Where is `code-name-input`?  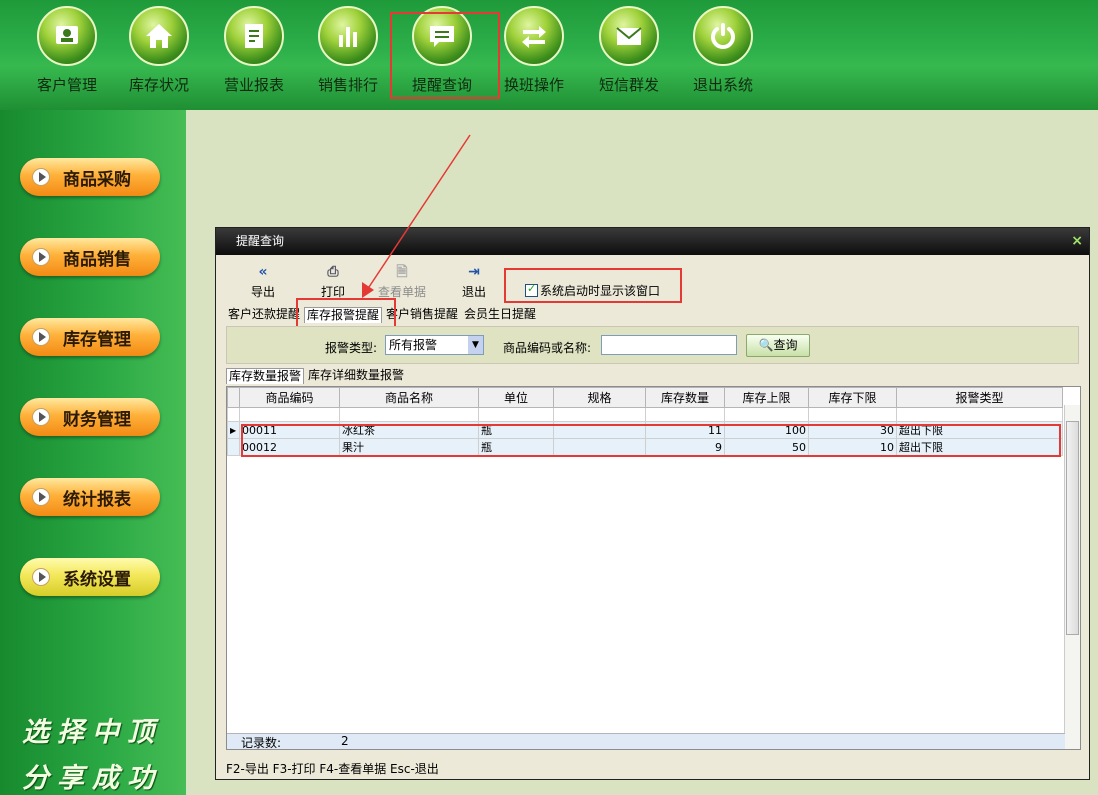
code-name-input is located at coordinates (669, 345).